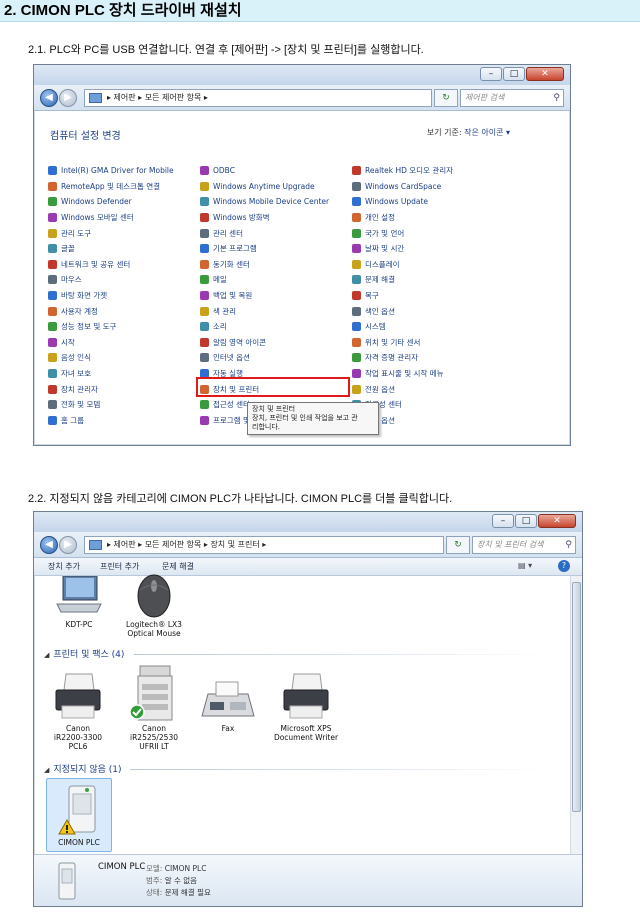 The image size is (640, 913). I want to click on control-panel-item: 메일, so click(264, 280).